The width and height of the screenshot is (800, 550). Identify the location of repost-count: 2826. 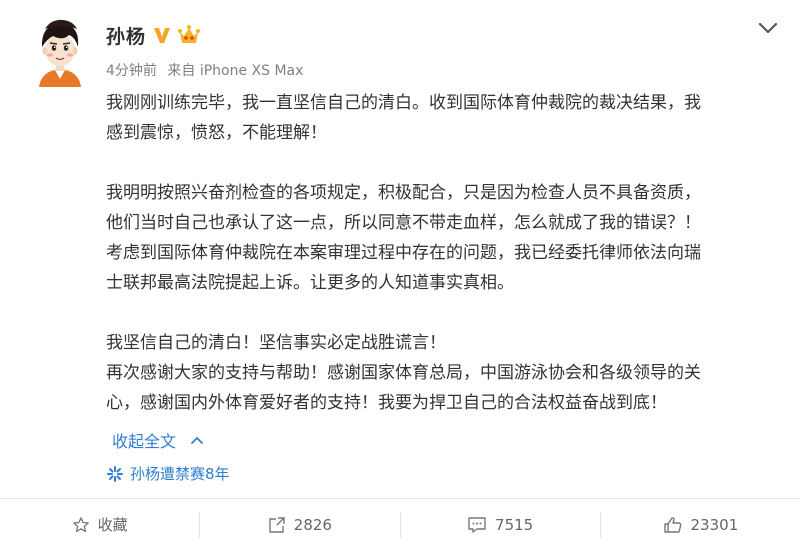
(312, 524).